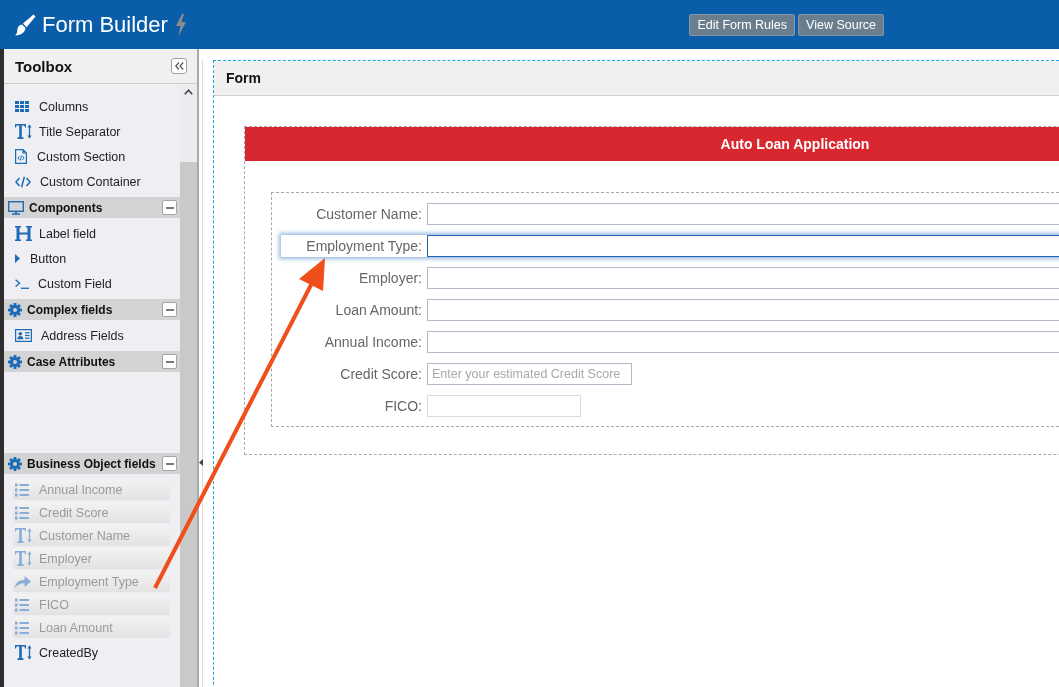 The image size is (1059, 687). What do you see at coordinates (23, 335) in the screenshot?
I see `id-card-icon` at bounding box center [23, 335].